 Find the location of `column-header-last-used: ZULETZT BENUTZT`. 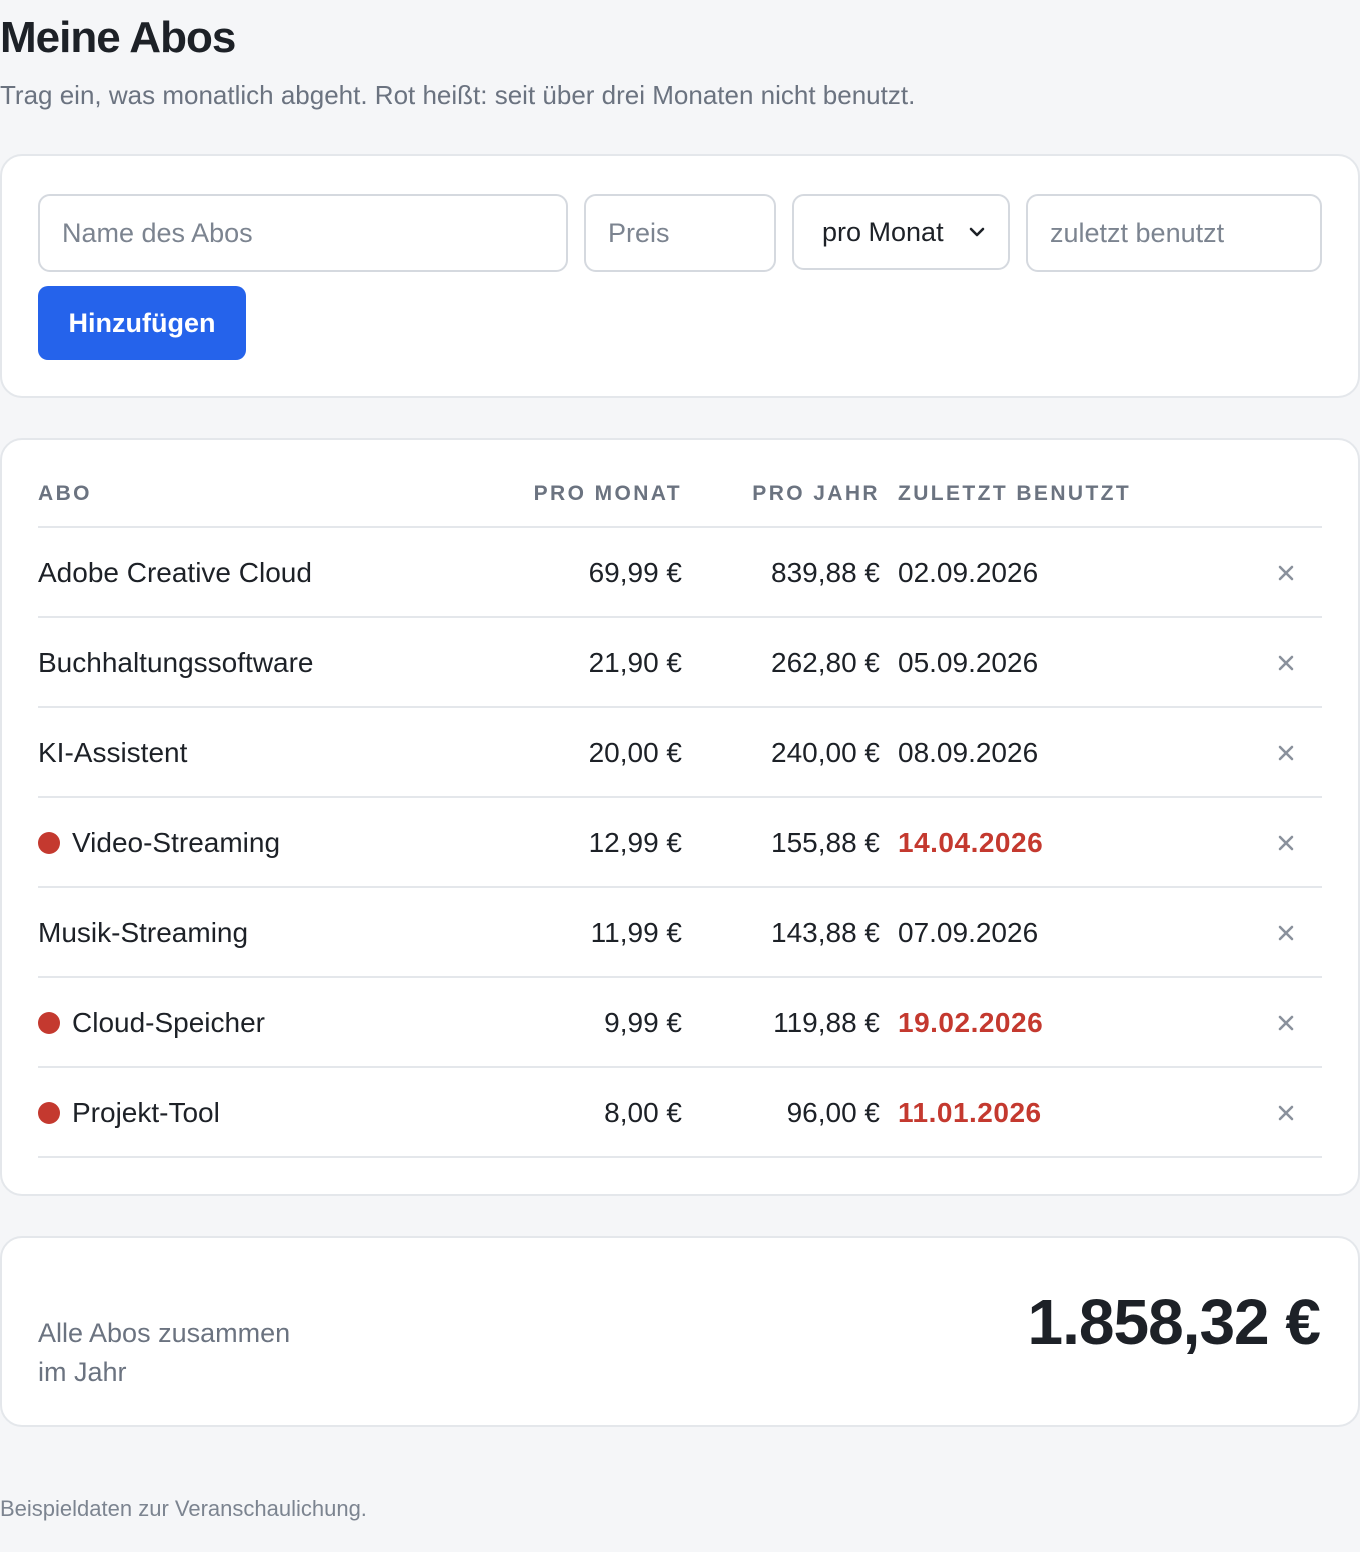

column-header-last-used: ZULETZT BENUTZT is located at coordinates (1015, 493).